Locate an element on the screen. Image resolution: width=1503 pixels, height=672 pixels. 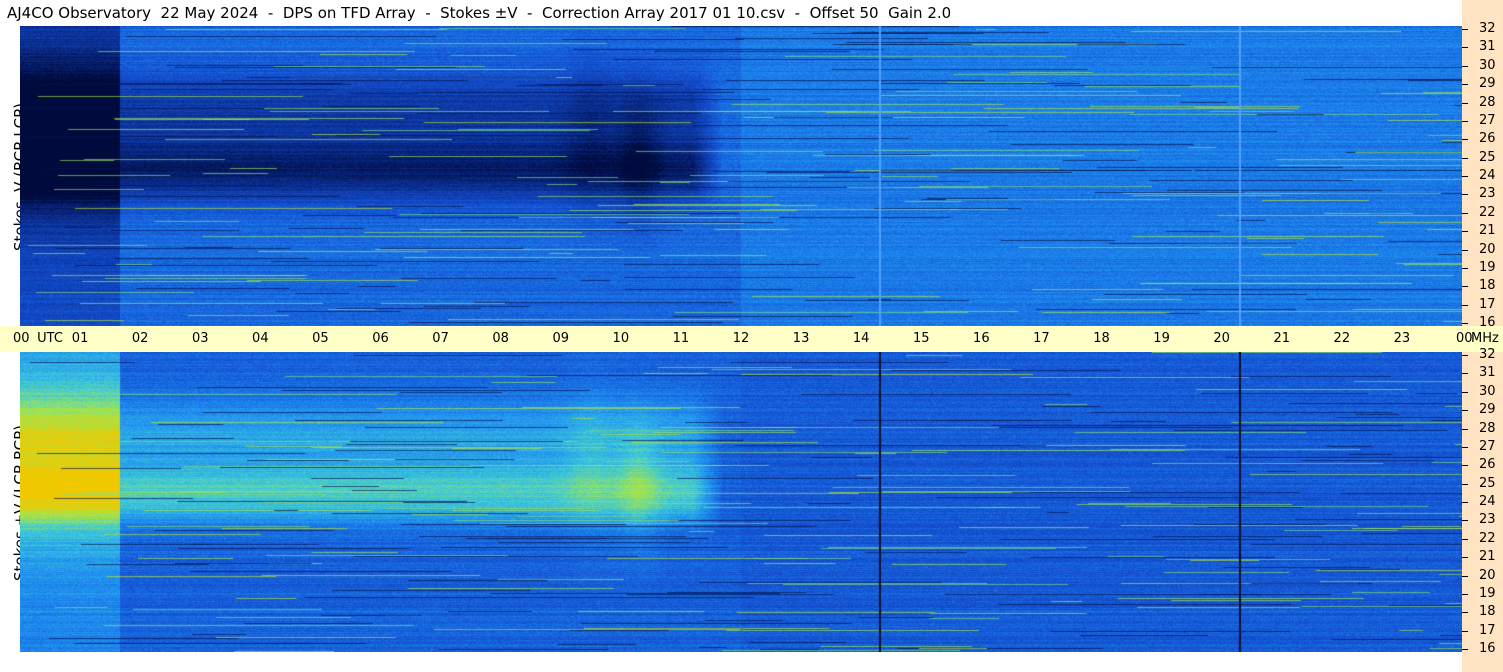
time-tick-label: 18 is located at coordinates (1101, 338).